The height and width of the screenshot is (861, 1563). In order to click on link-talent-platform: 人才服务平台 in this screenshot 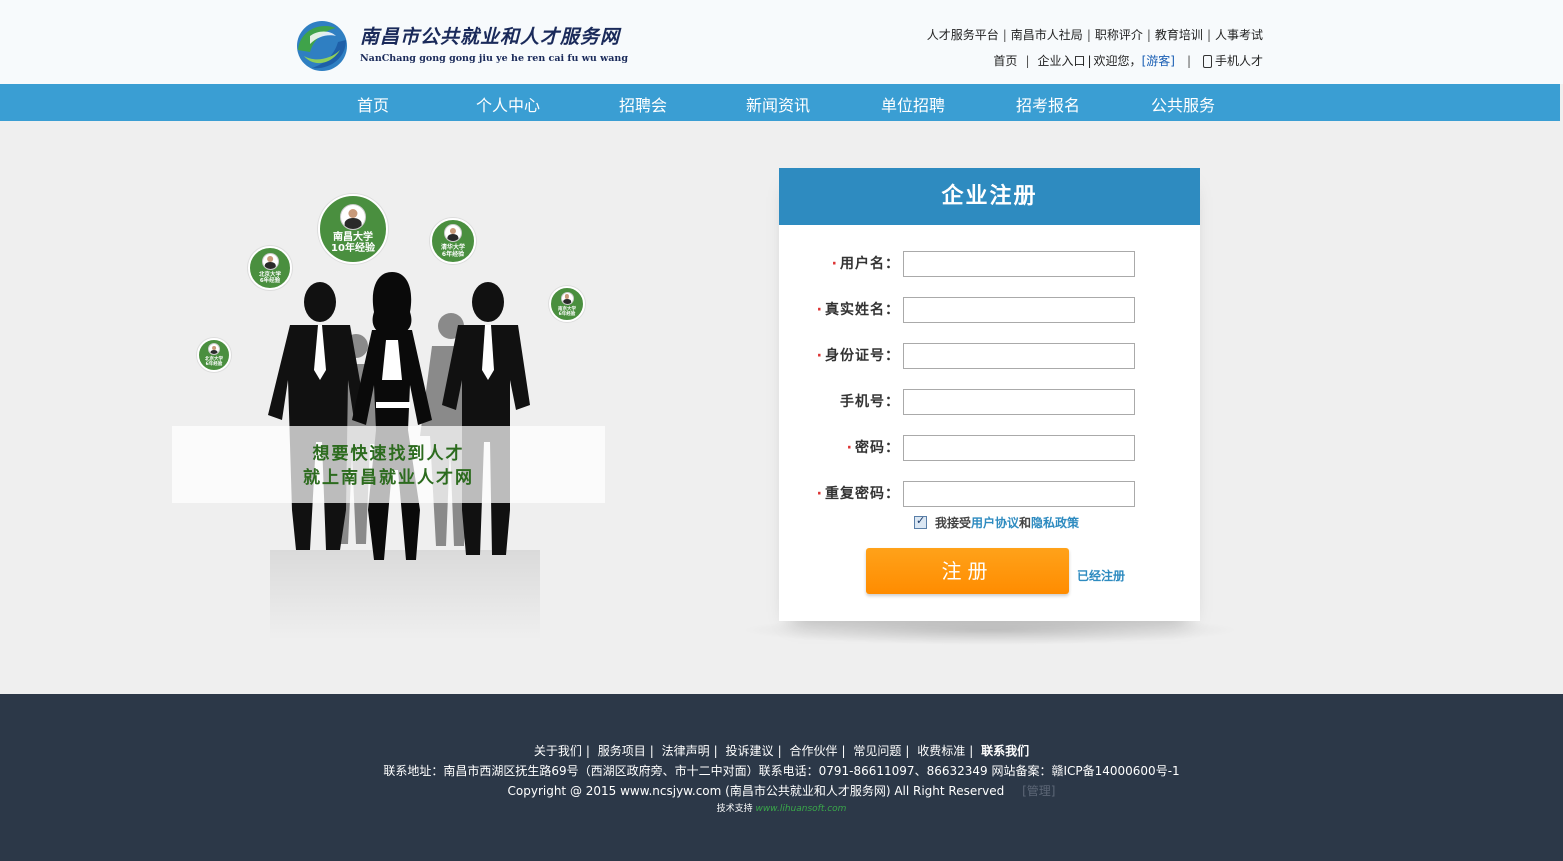, I will do `click(963, 35)`.